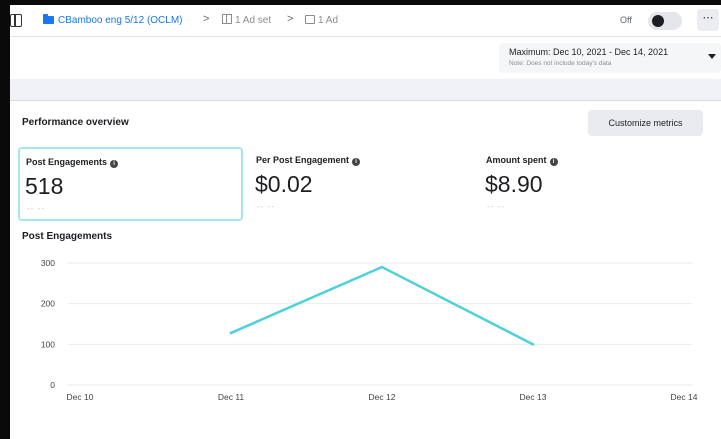 The image size is (721, 439). Describe the element at coordinates (48, 263) in the screenshot. I see `y-tick-label: 300` at that location.